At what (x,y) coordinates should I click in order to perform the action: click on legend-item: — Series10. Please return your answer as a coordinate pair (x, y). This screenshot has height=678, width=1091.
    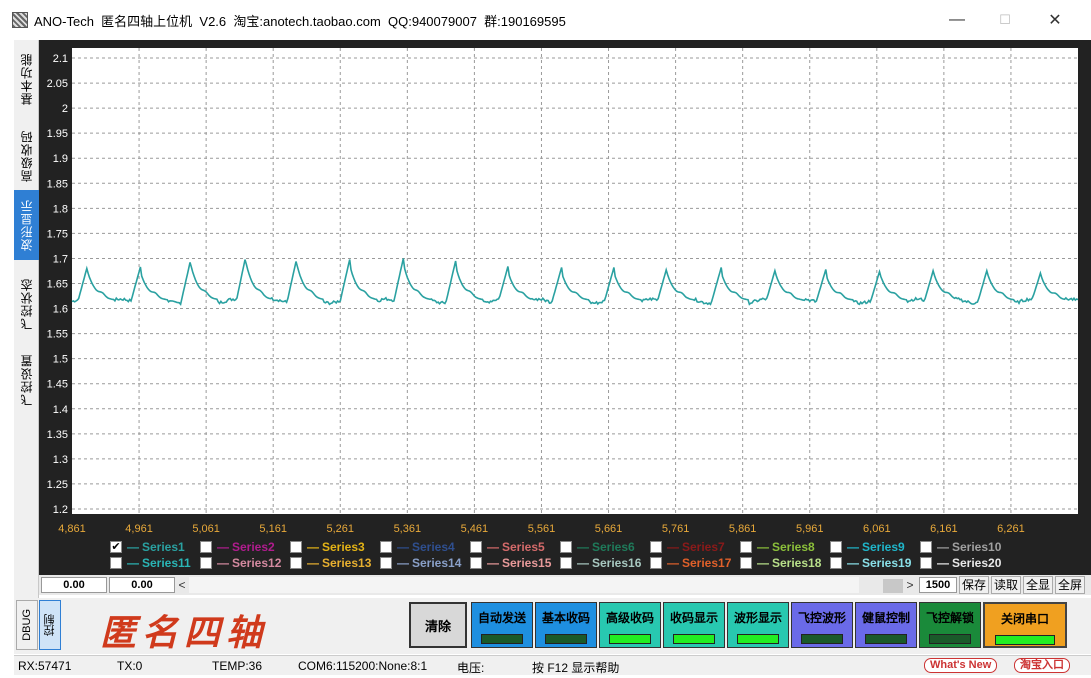
    Looking at the image, I should click on (965, 547).